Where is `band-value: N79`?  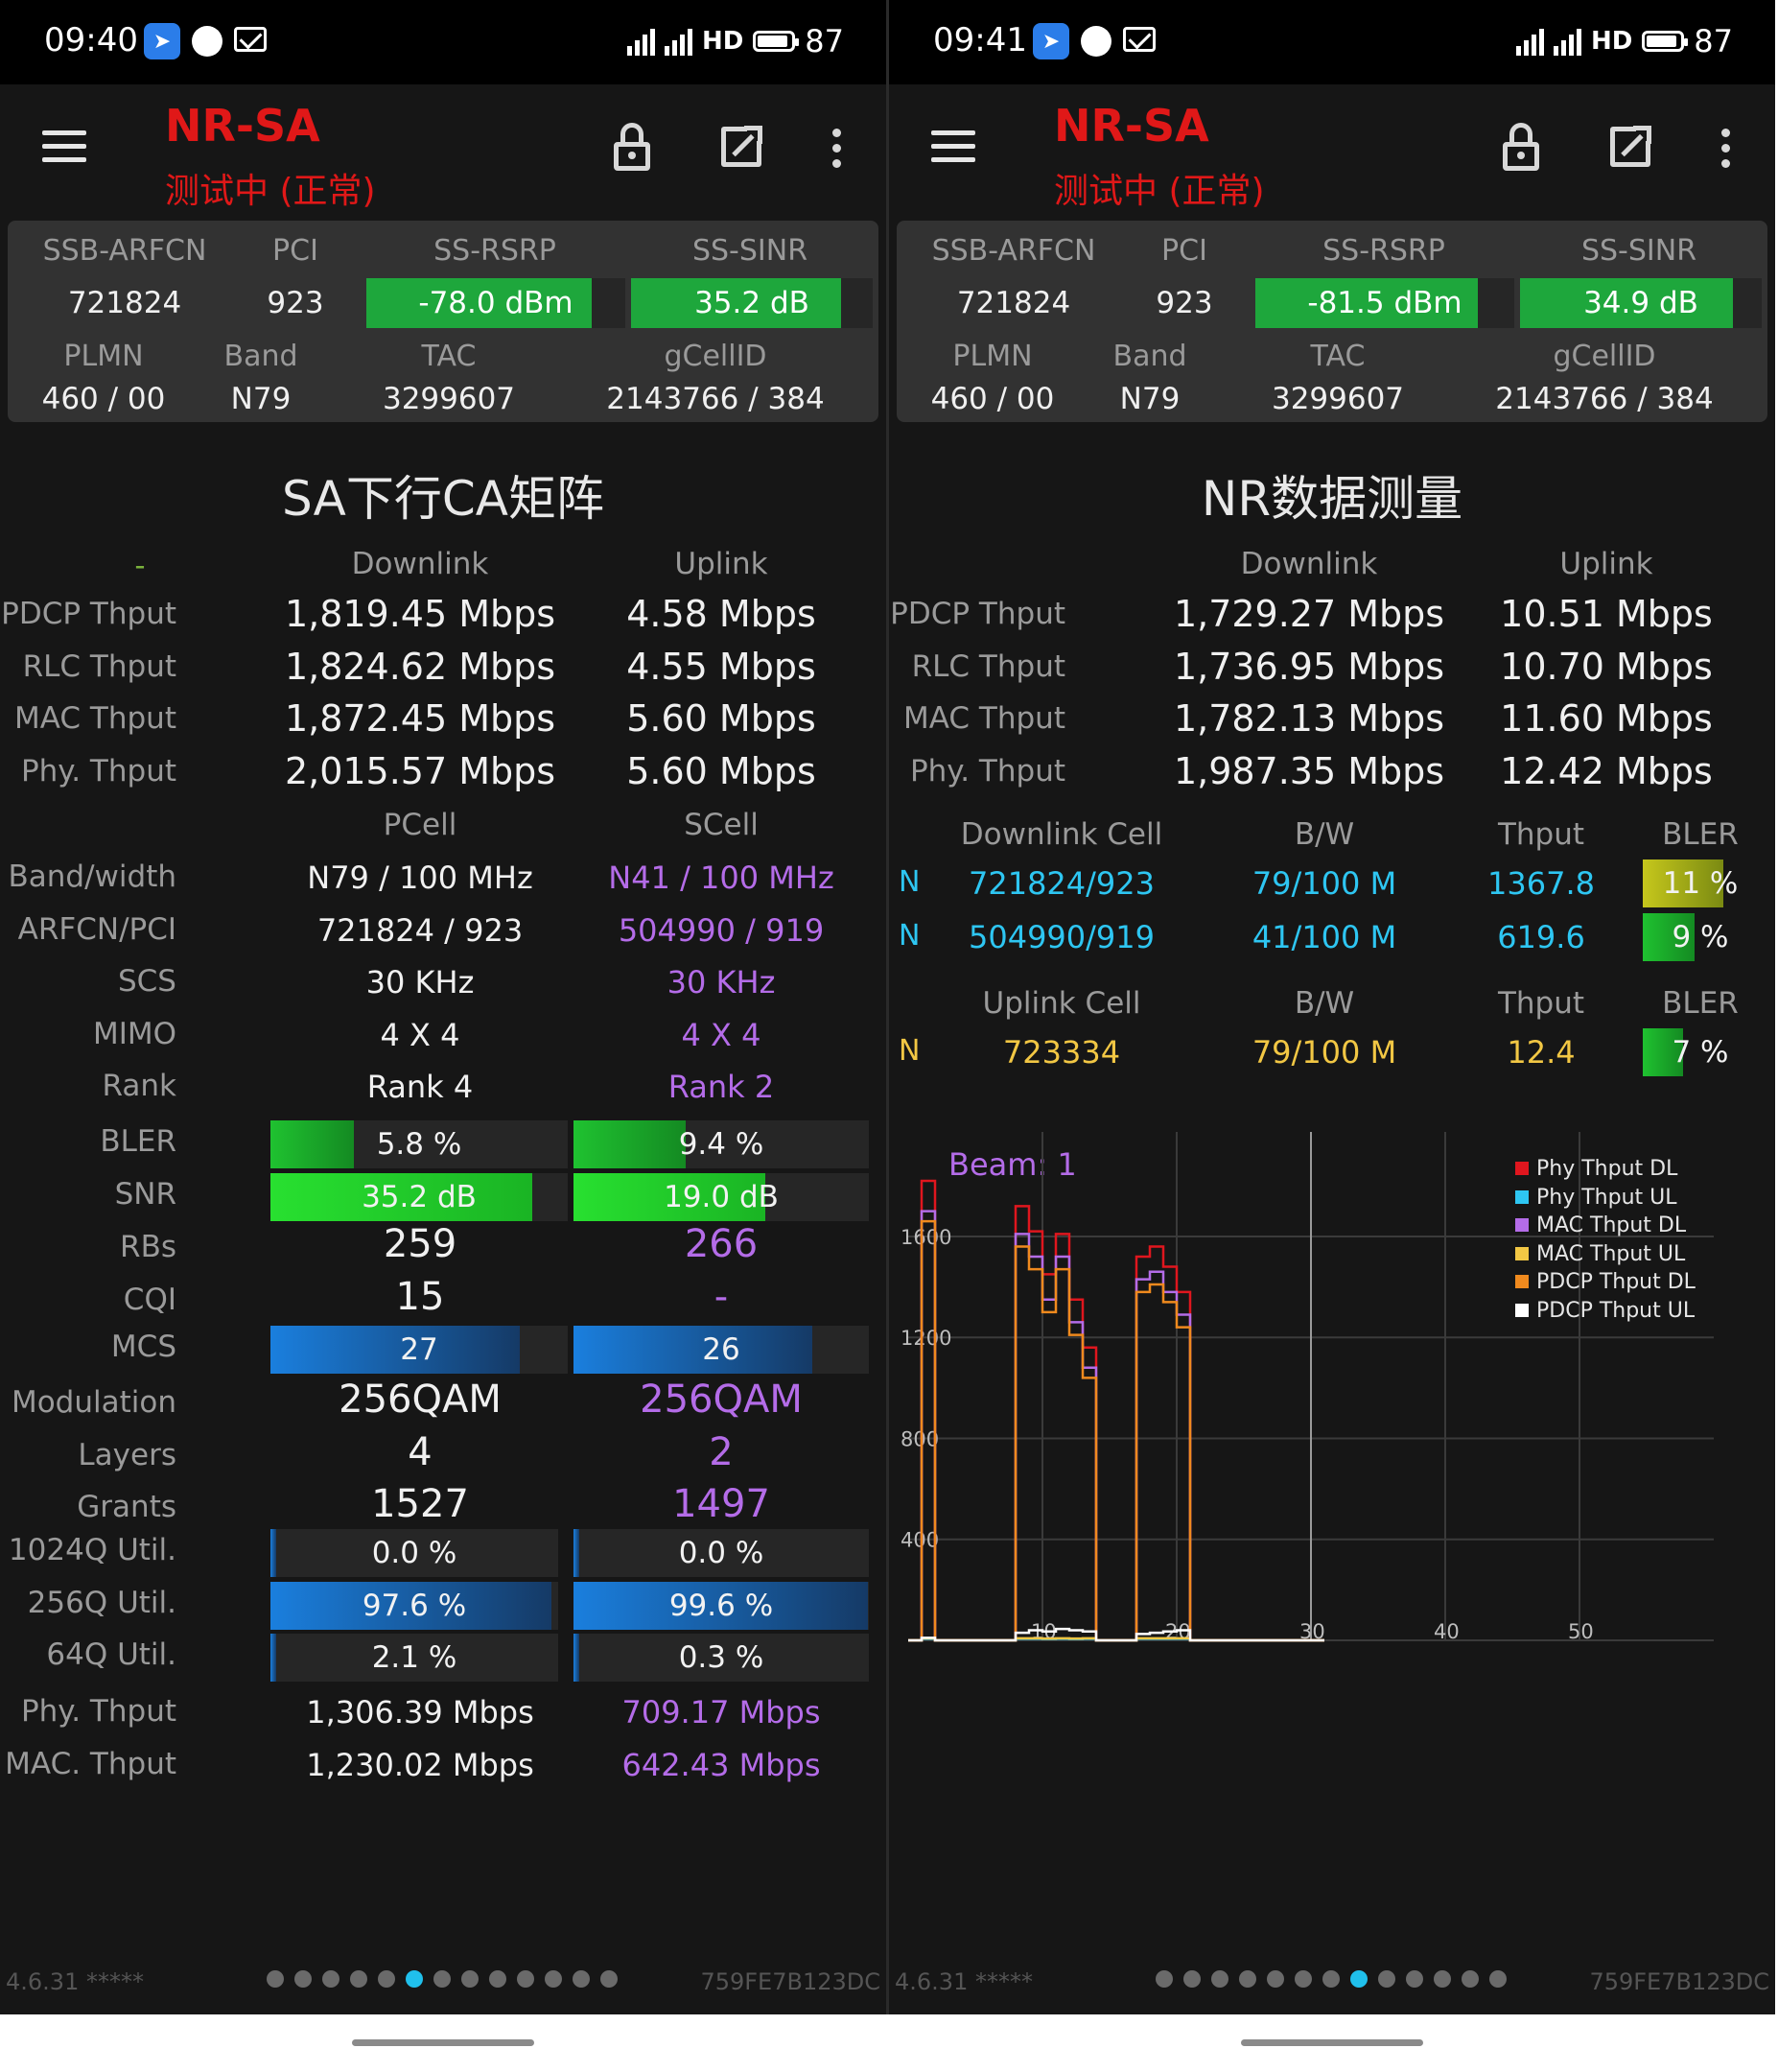
band-value: N79 is located at coordinates (1150, 399).